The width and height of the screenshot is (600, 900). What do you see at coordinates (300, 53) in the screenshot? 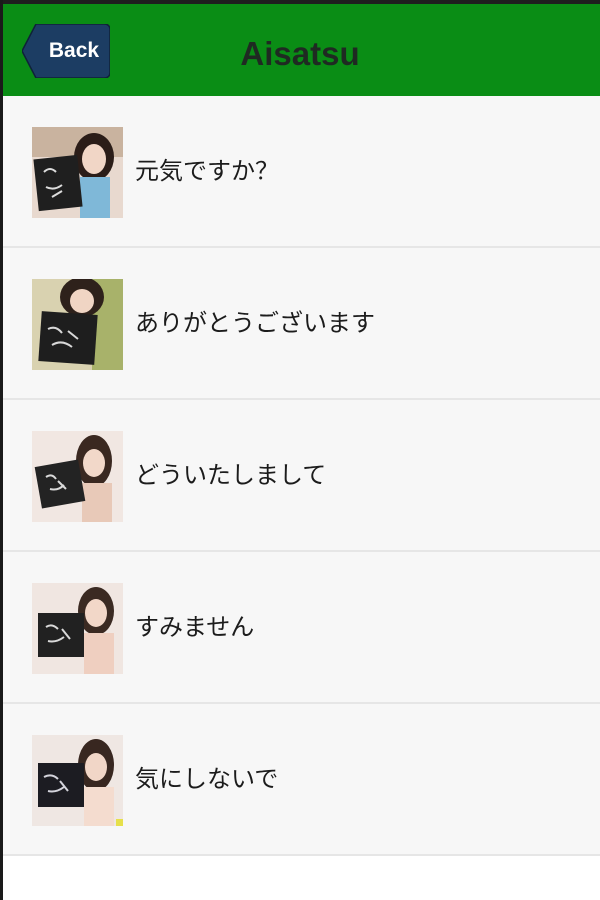
I see `page-title: Aisatsu` at bounding box center [300, 53].